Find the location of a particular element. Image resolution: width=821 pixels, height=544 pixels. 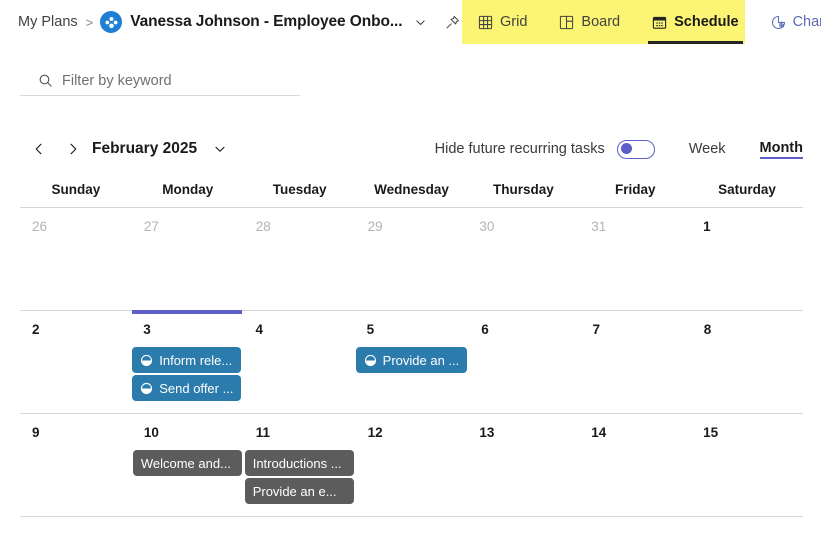

calendar-day-number: 3 is located at coordinates (147, 329).